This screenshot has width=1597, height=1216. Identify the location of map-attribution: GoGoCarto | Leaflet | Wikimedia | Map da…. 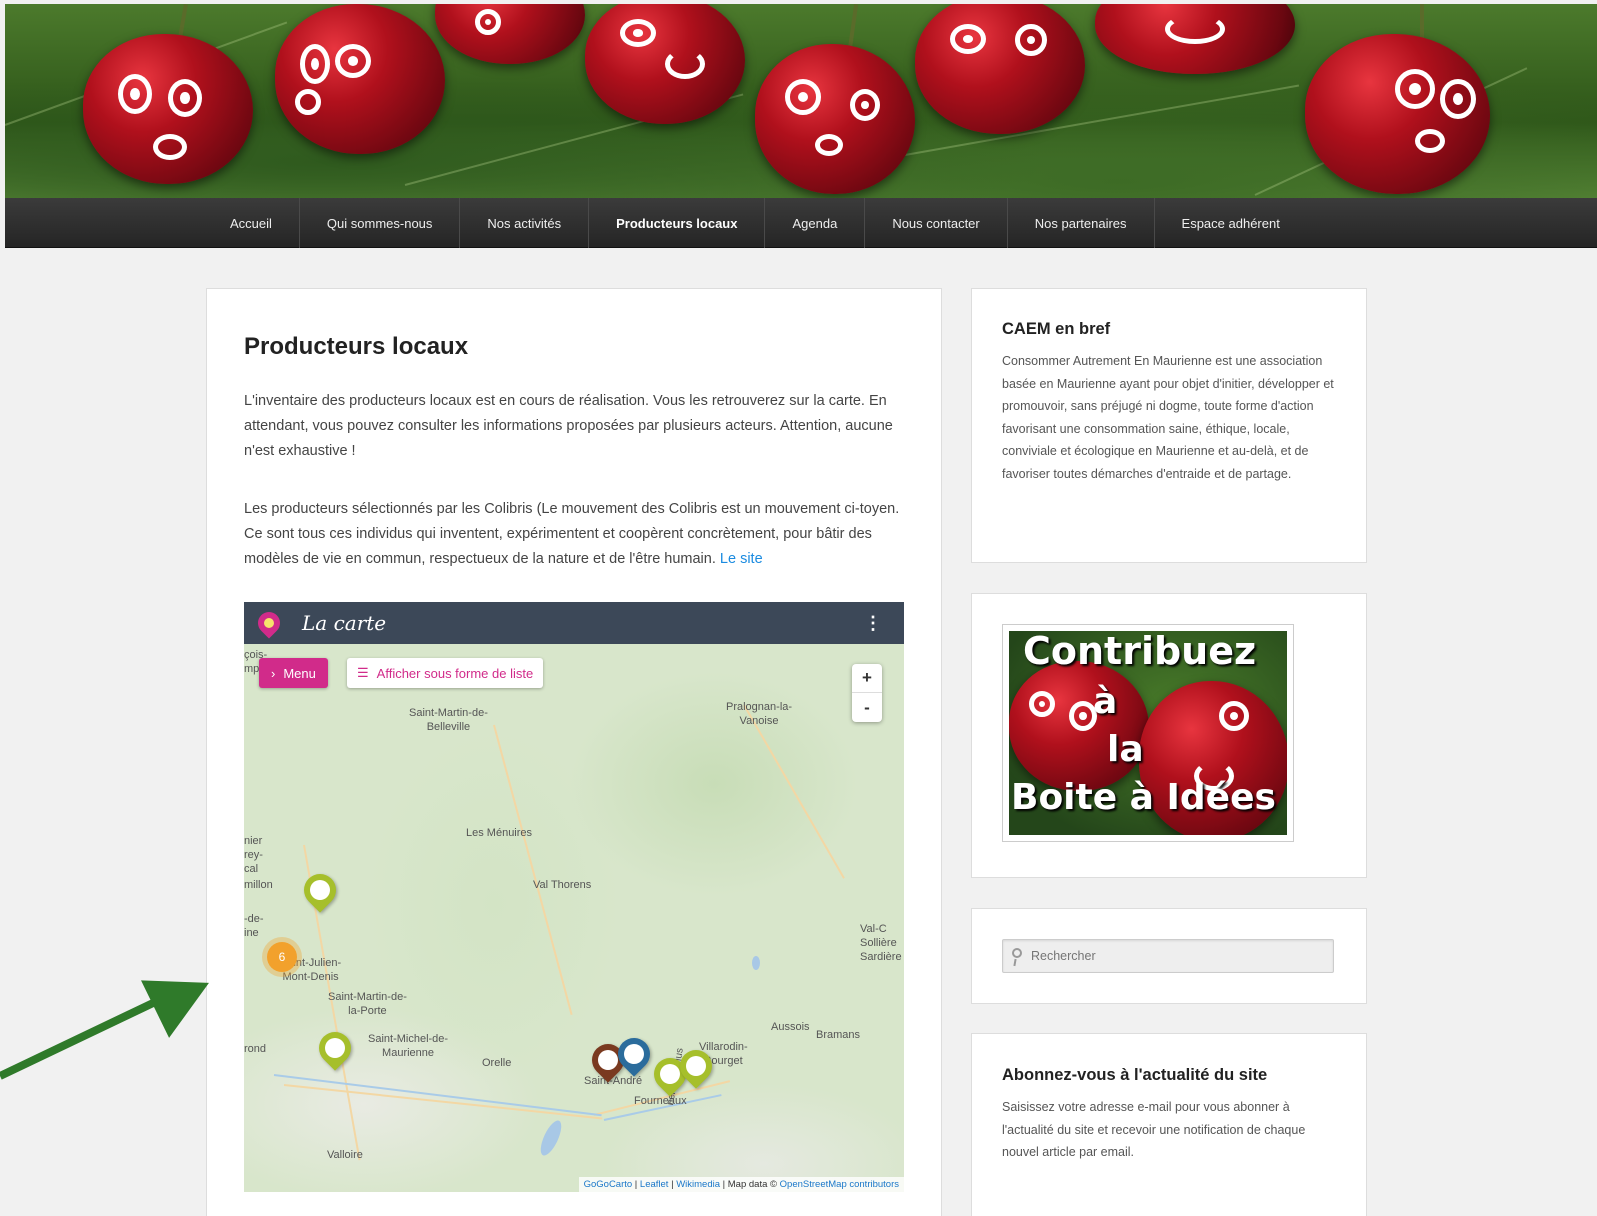
(741, 1184).